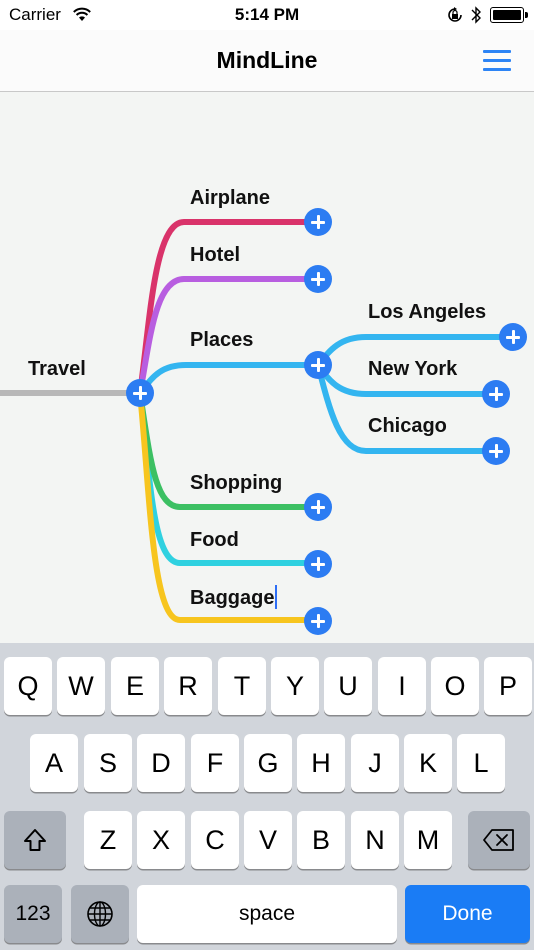 Image resolution: width=534 pixels, height=950 pixels. What do you see at coordinates (318, 621) in the screenshot?
I see `add-child-button-baggage` at bounding box center [318, 621].